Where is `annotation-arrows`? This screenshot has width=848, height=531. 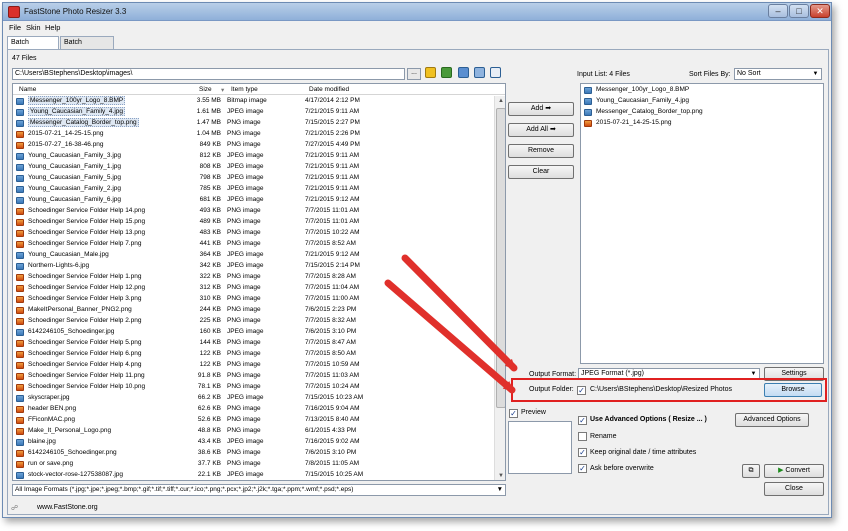 annotation-arrows is located at coordinates (451, 324).